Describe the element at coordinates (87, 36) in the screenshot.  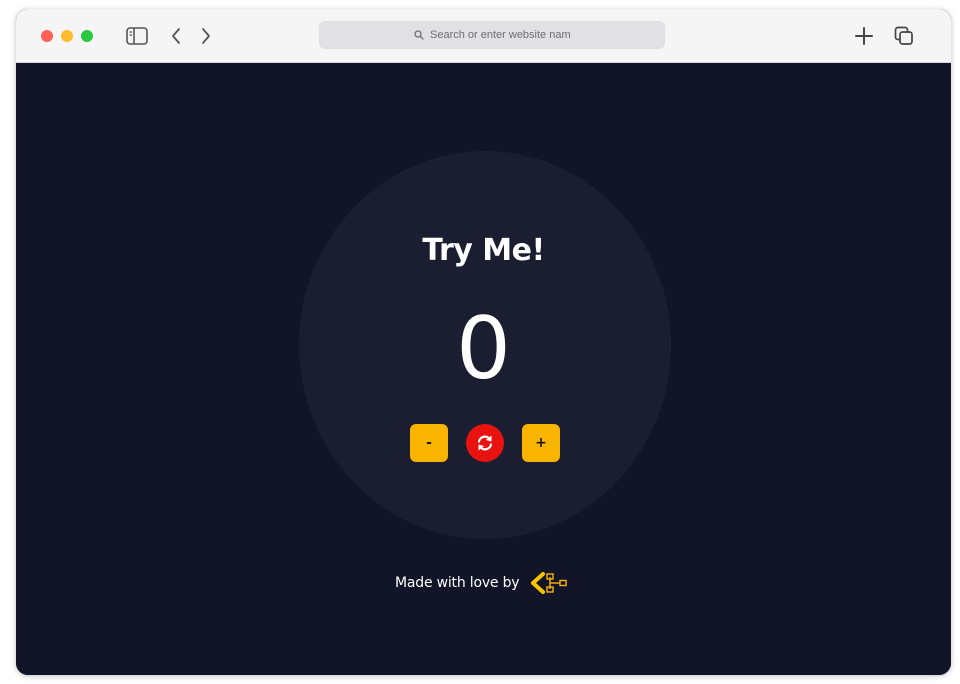
I see `zoom-window-button` at that location.